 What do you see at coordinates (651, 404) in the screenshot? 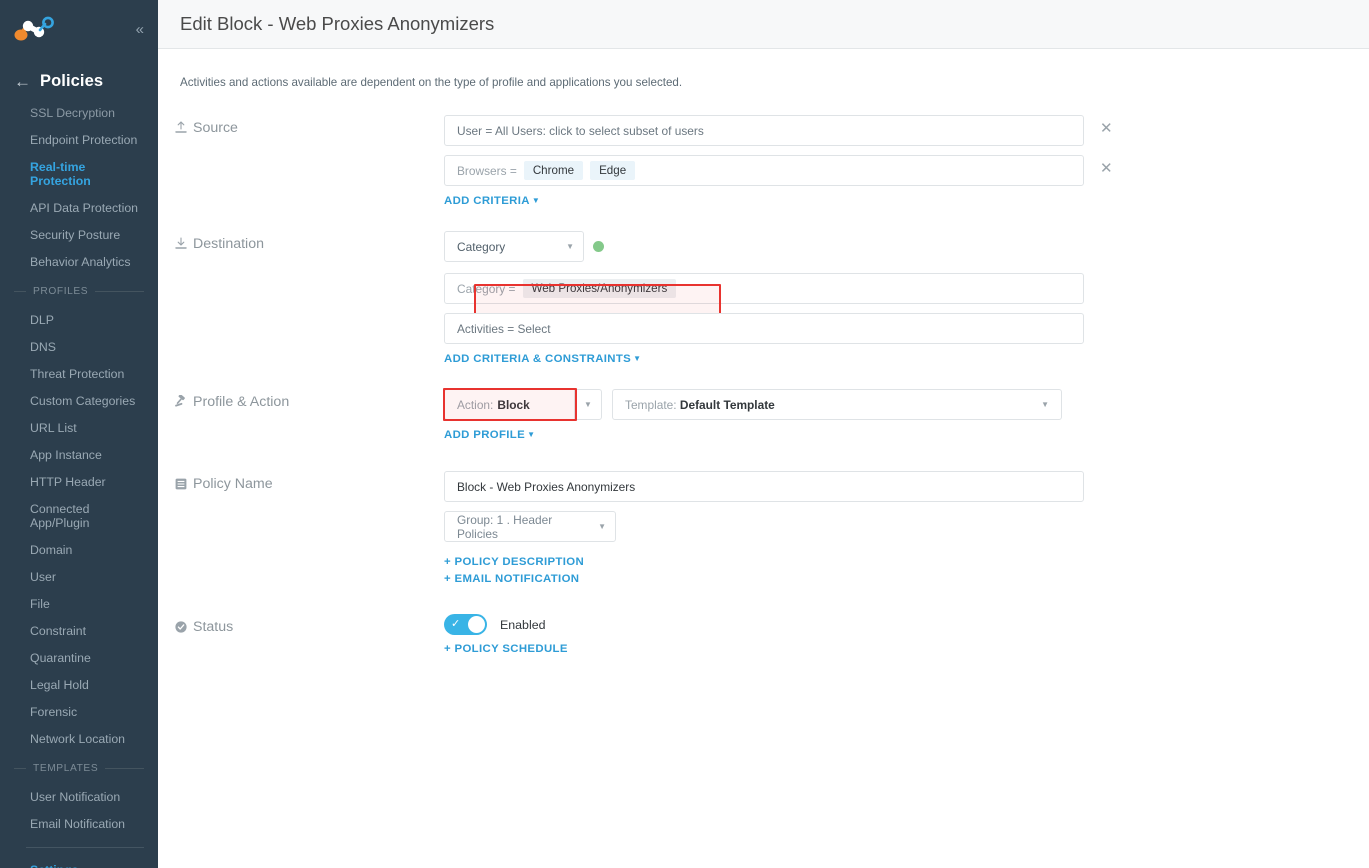
I see `template-key: Template:` at bounding box center [651, 404].